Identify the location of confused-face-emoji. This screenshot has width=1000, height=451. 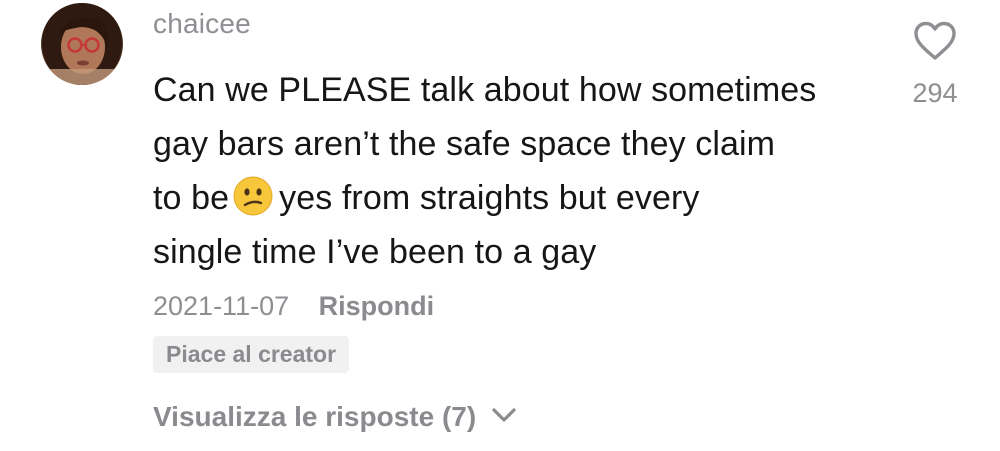
(253, 196).